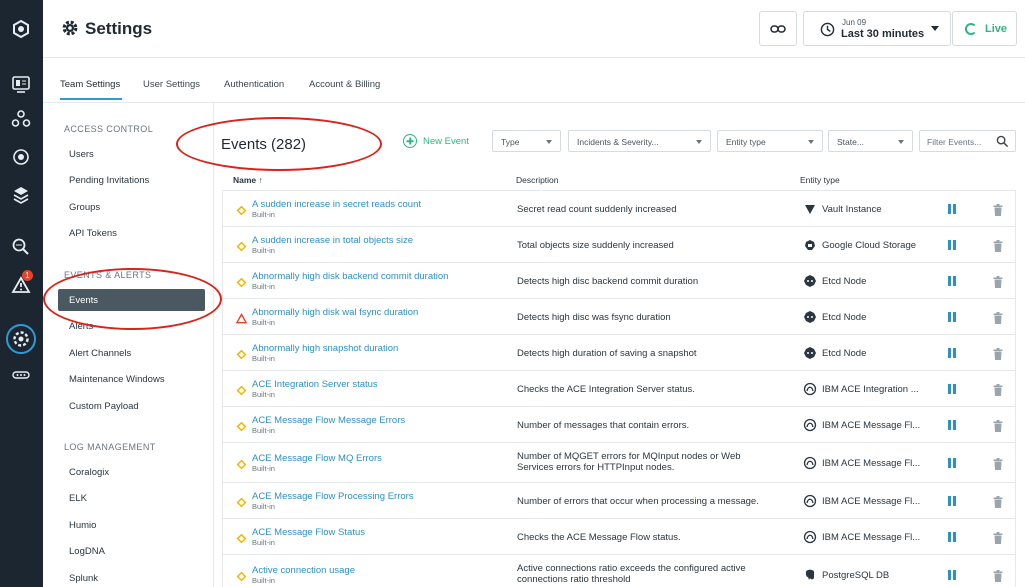 This screenshot has height=587, width=1025. I want to click on event-name-link: Active connection usage, so click(303, 570).